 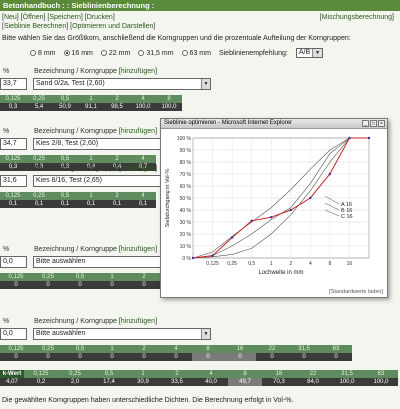 What do you see at coordinates (211, 374) in the screenshot?
I see `kwert-sieve-cell: 4` at bounding box center [211, 374].